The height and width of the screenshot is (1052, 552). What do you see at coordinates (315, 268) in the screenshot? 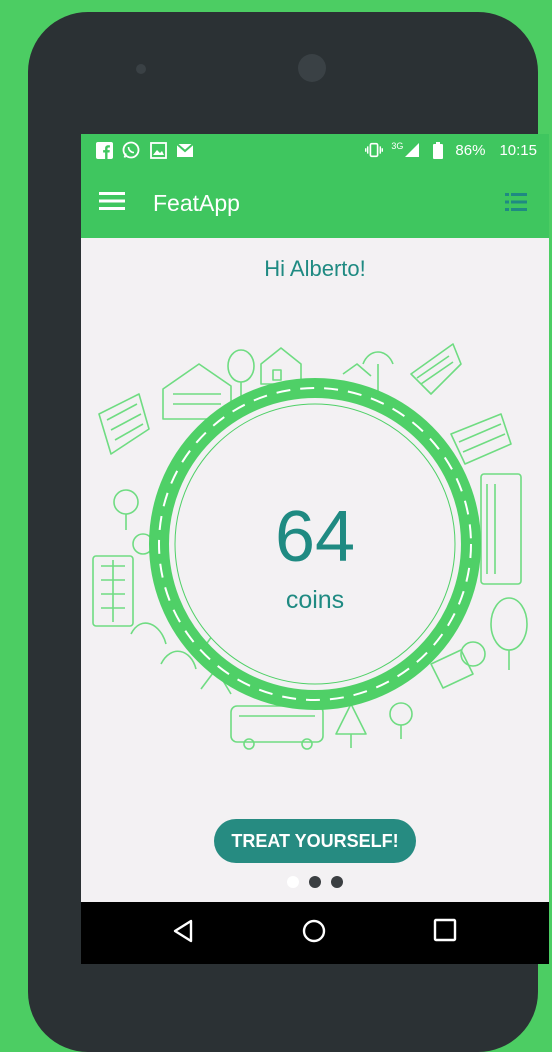
I see `greeting-text: Hi Alberto!` at bounding box center [315, 268].